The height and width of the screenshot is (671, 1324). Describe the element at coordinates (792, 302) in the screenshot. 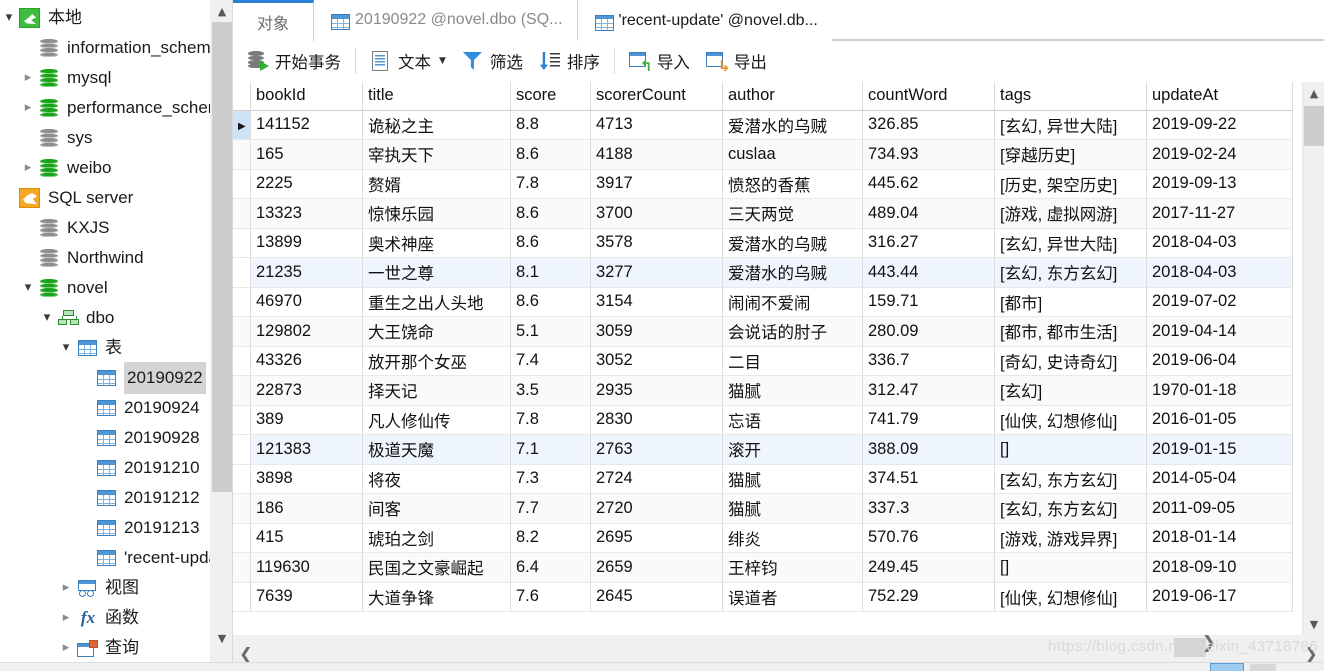

I see `cell-author: 闹闹不爱闹` at that location.